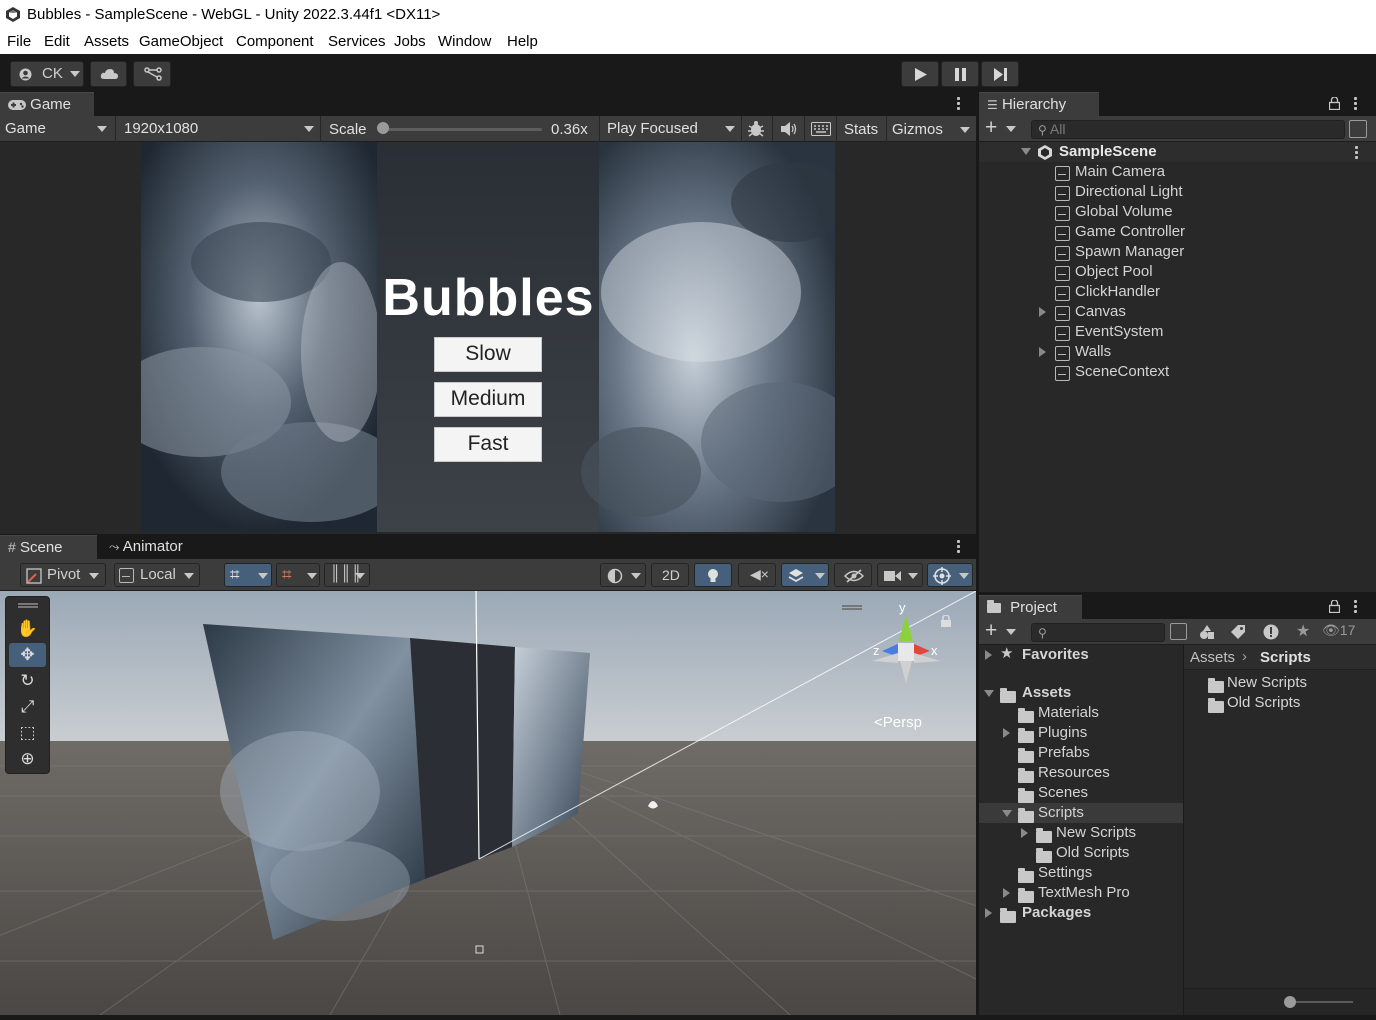 The image size is (1376, 1020). What do you see at coordinates (1081, 853) in the screenshot?
I see `project-folder-row: Old Scripts` at bounding box center [1081, 853].